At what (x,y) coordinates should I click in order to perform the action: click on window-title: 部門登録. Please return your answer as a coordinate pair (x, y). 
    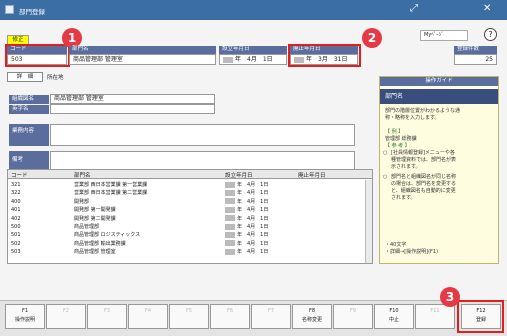
    Looking at the image, I should click on (32, 12).